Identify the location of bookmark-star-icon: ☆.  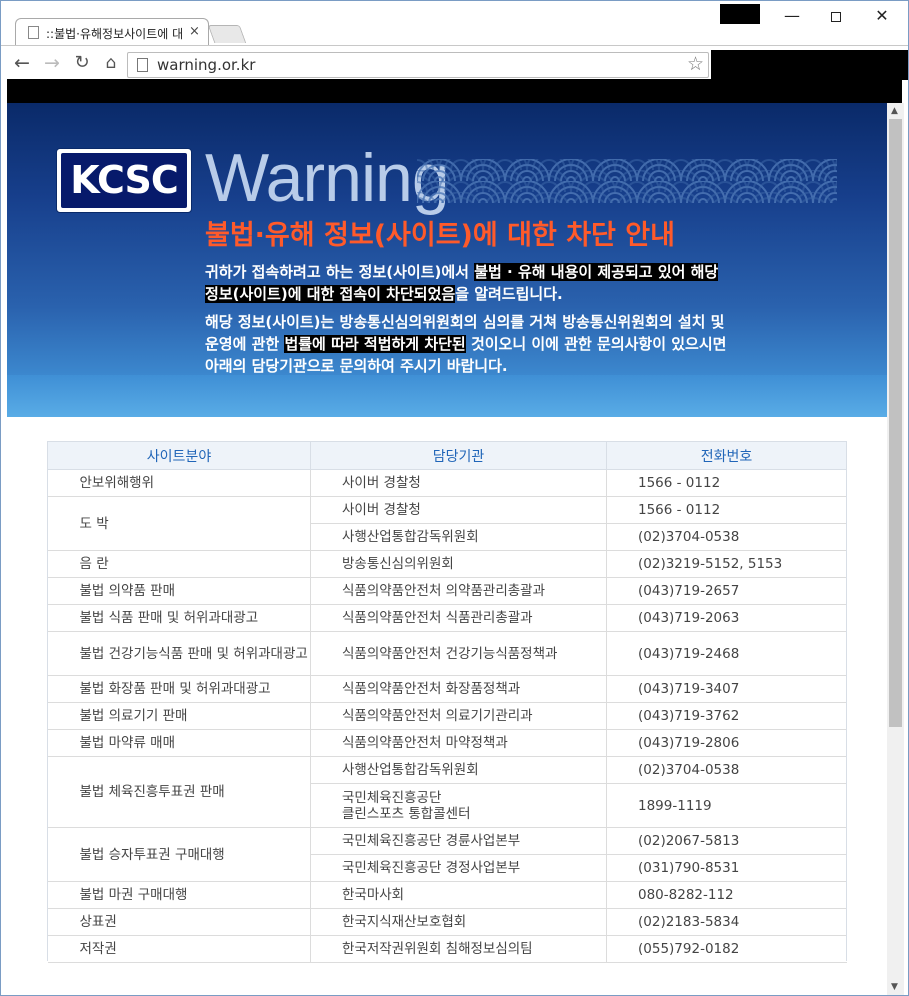
(695, 64).